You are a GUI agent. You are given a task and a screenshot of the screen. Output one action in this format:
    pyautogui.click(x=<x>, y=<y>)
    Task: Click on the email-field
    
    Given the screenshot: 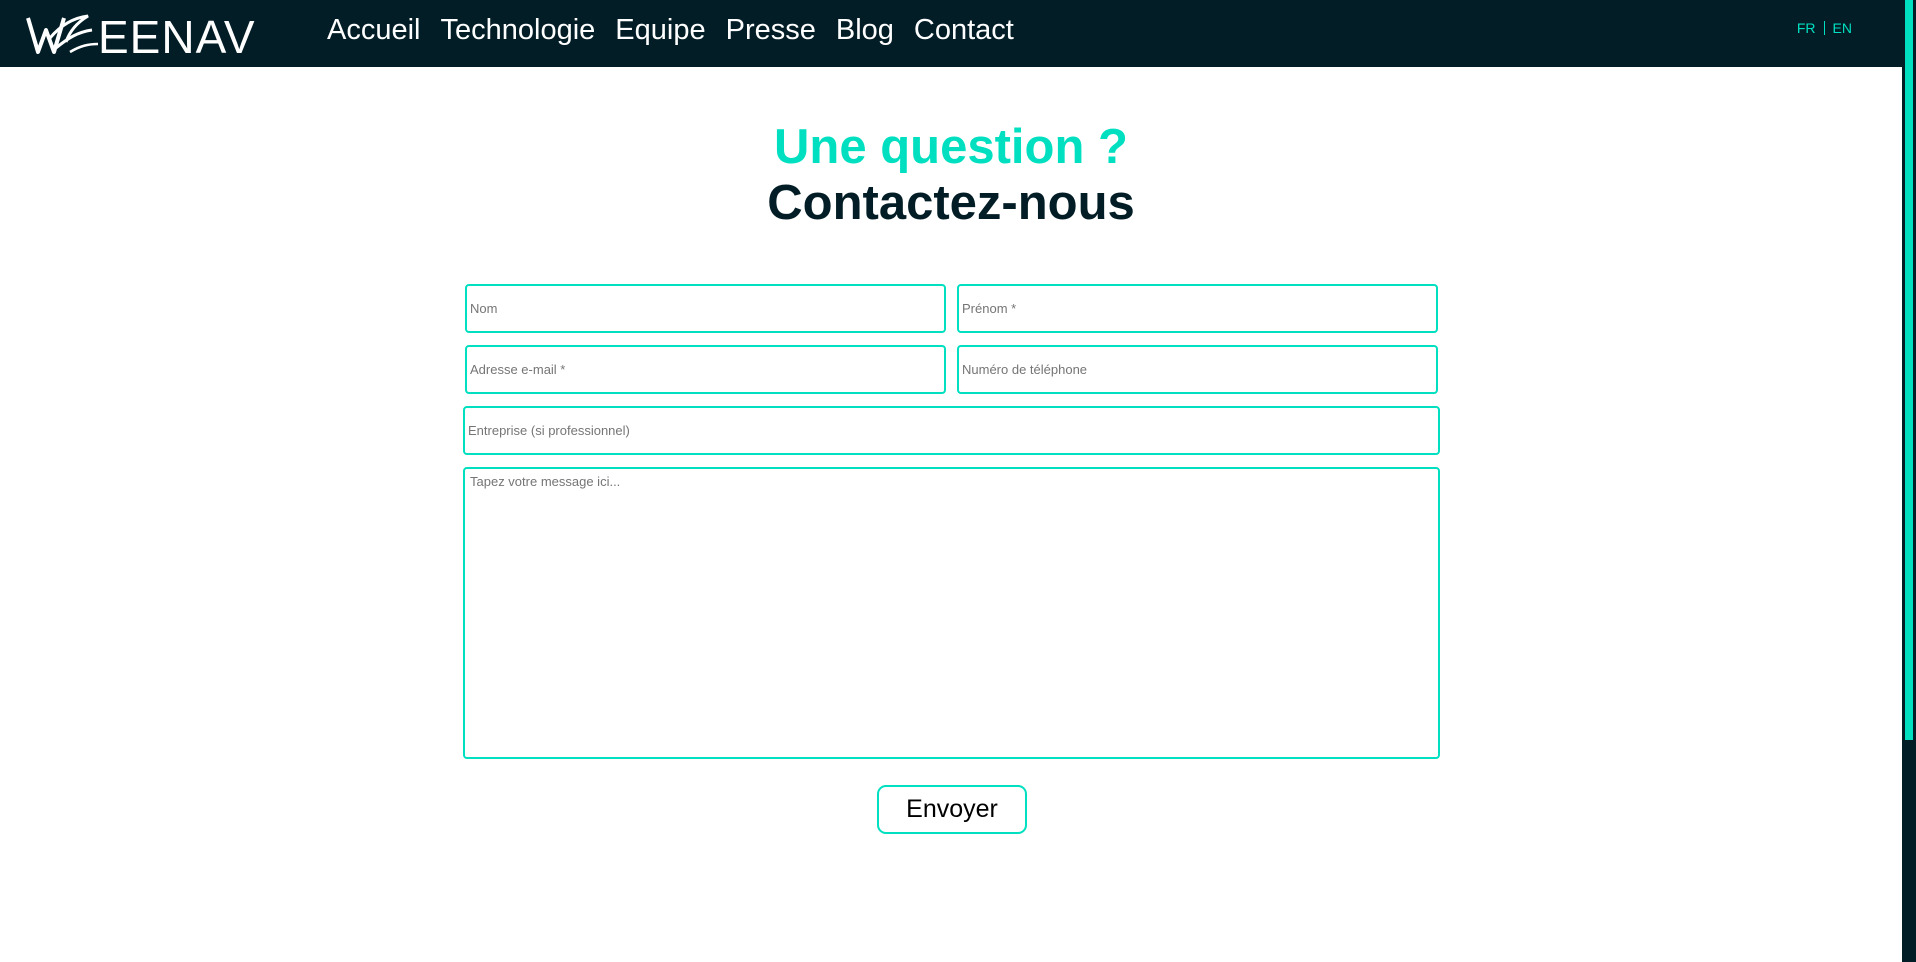 What is the action you would take?
    pyautogui.click(x=705, y=369)
    